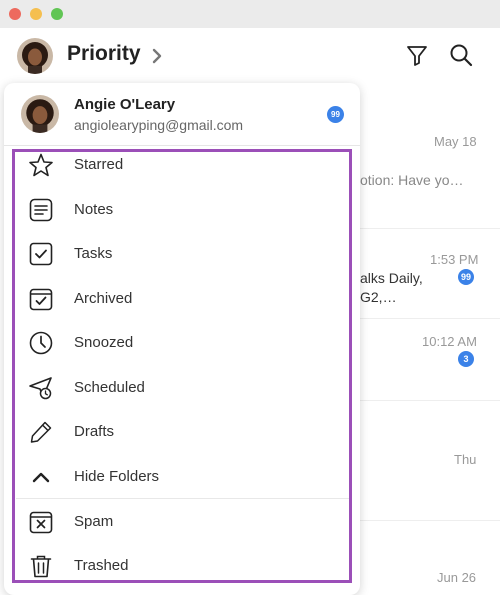  What do you see at coordinates (461, 55) in the screenshot?
I see `search-icon` at bounding box center [461, 55].